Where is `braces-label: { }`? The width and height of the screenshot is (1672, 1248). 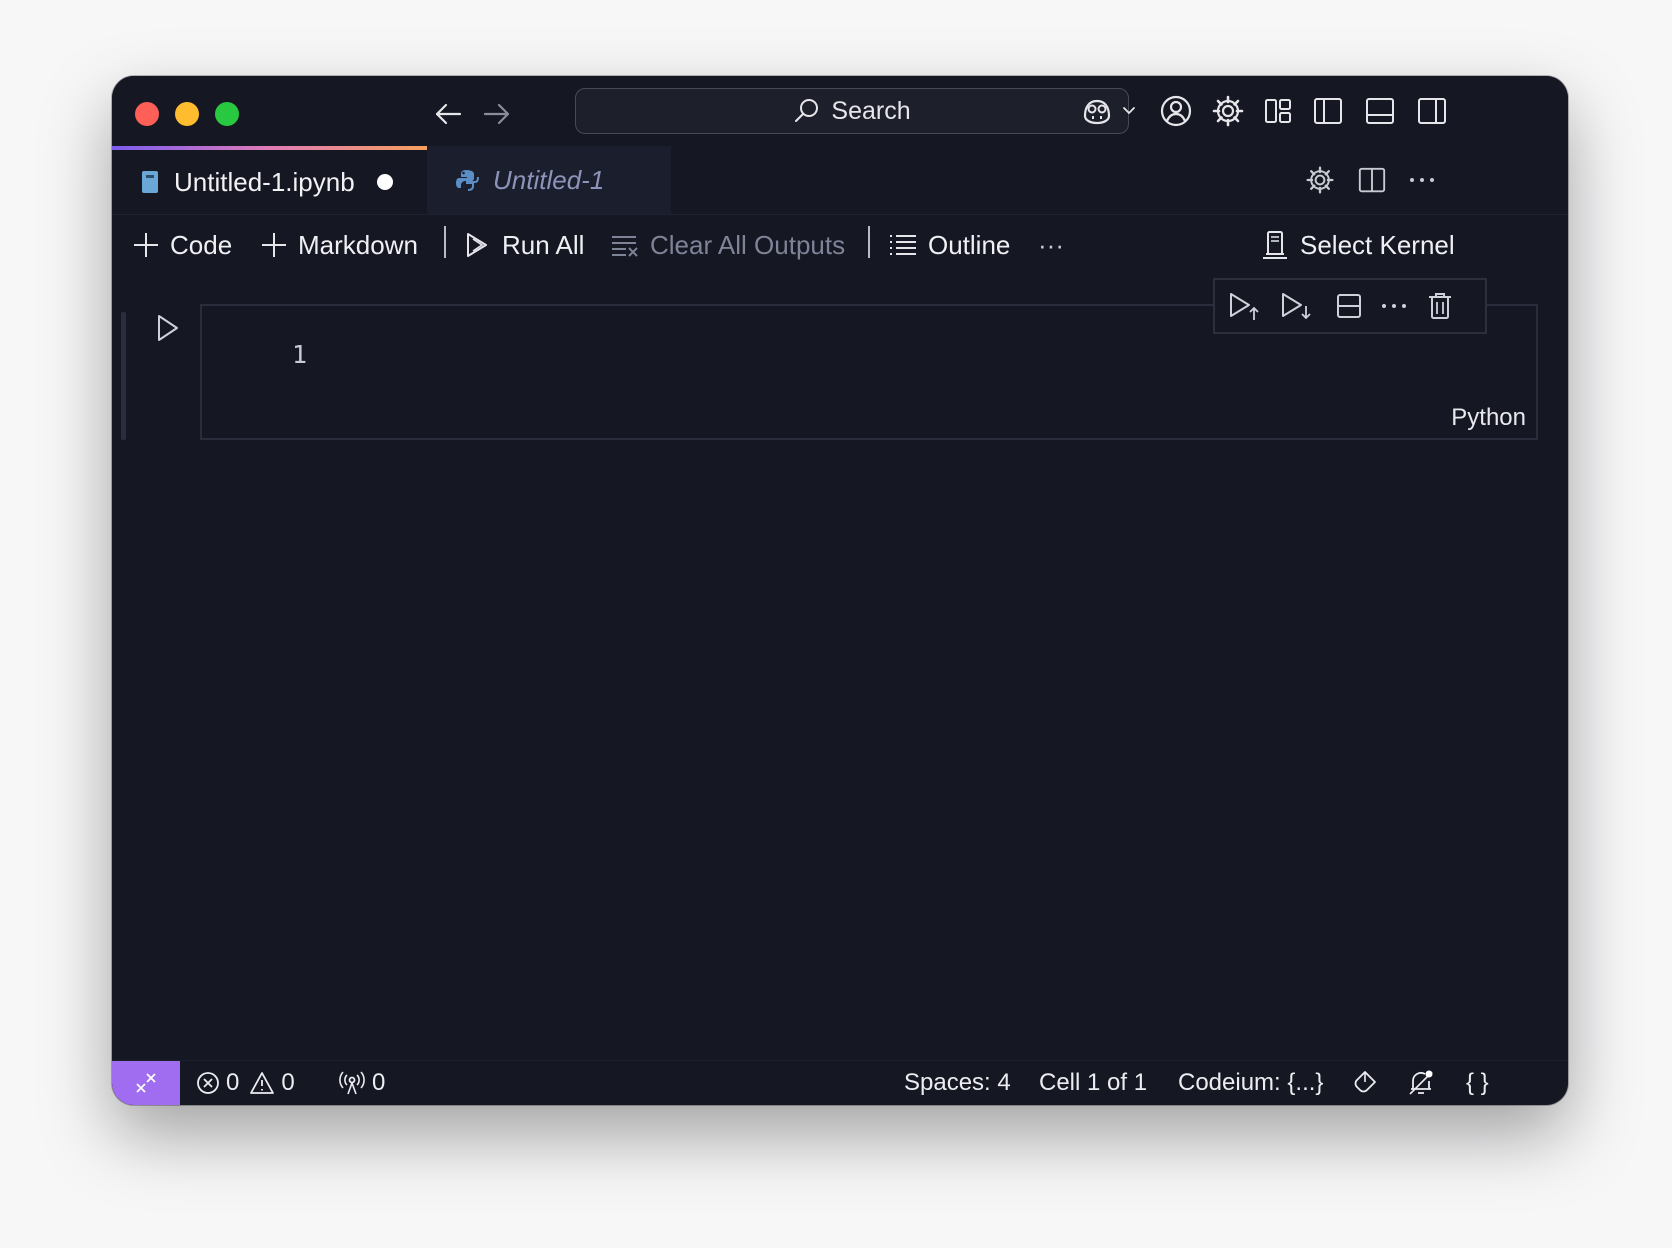
braces-label: { } is located at coordinates (1477, 1082).